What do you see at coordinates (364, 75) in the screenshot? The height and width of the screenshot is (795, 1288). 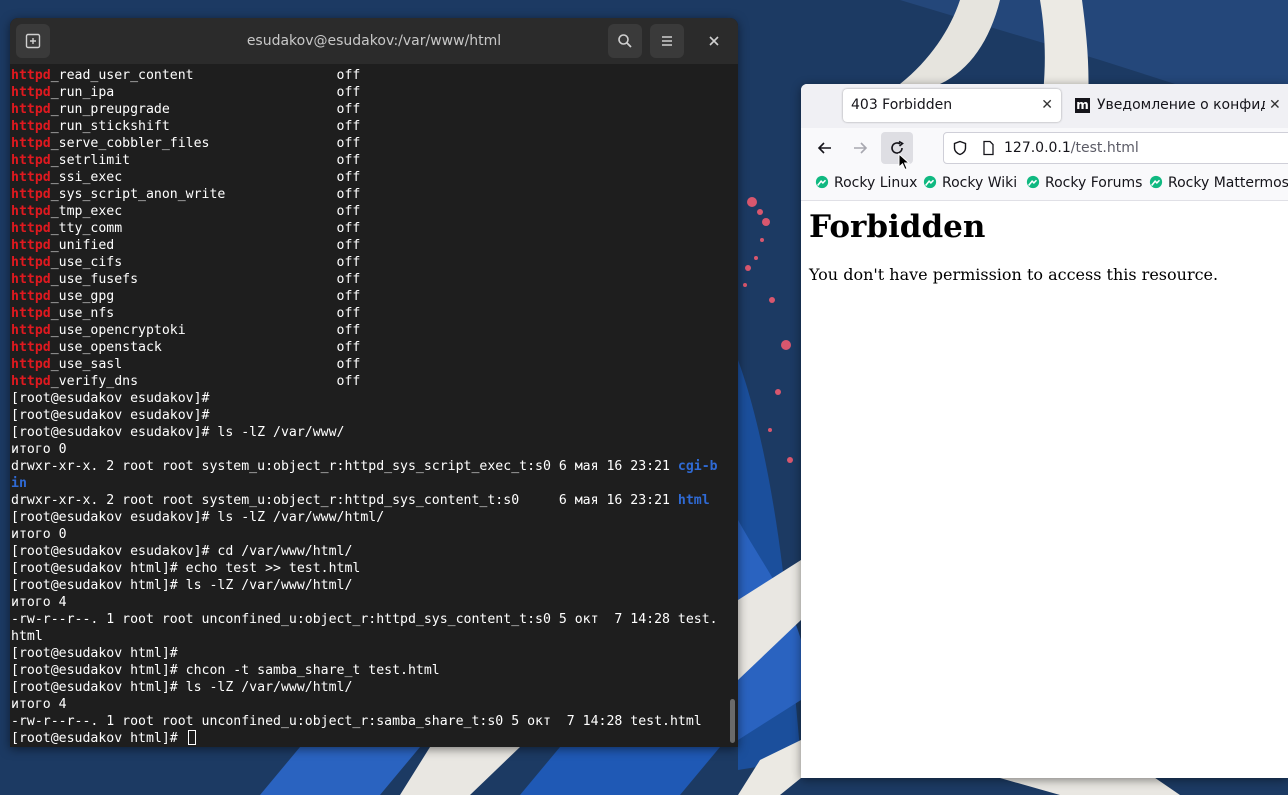 I see `terminal-line: httpd_read_user_content off` at bounding box center [364, 75].